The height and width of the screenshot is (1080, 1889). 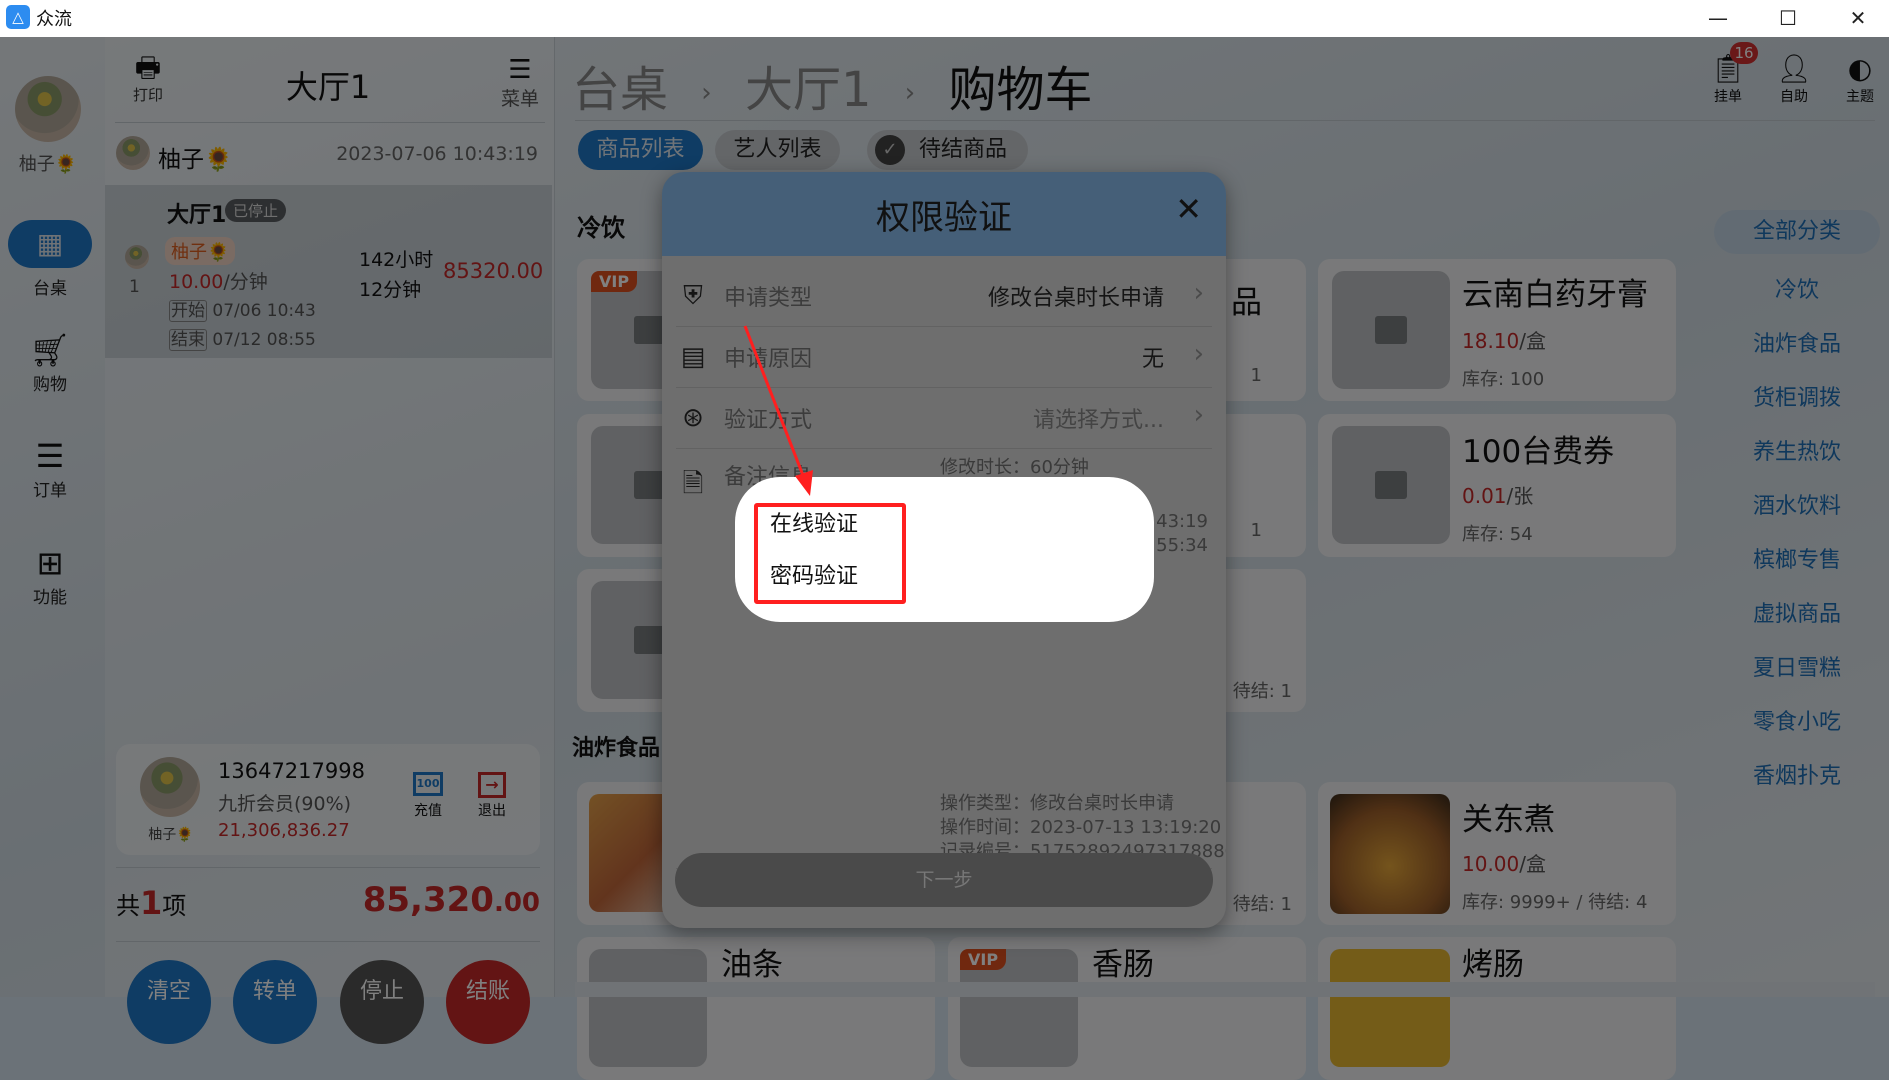 I want to click on close-icon: ✕, so click(x=1188, y=209).